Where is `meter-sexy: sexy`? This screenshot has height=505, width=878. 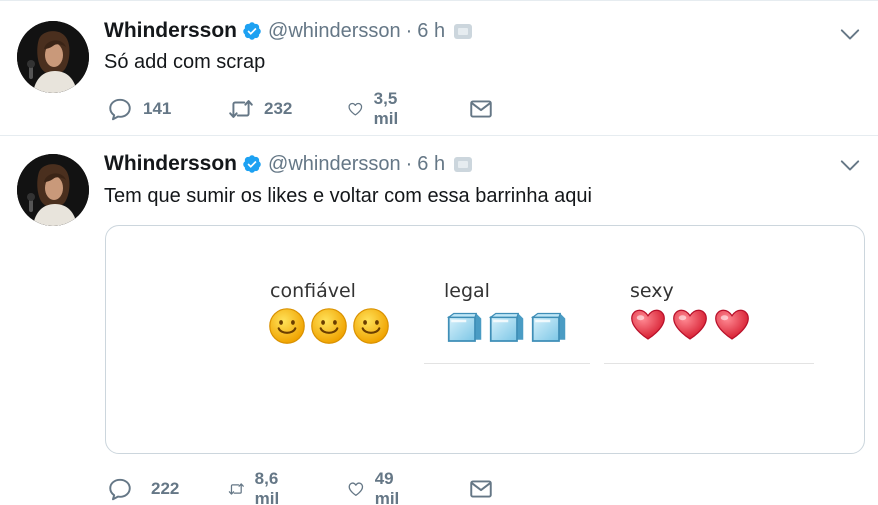
meter-sexy: sexy is located at coordinates (710, 325).